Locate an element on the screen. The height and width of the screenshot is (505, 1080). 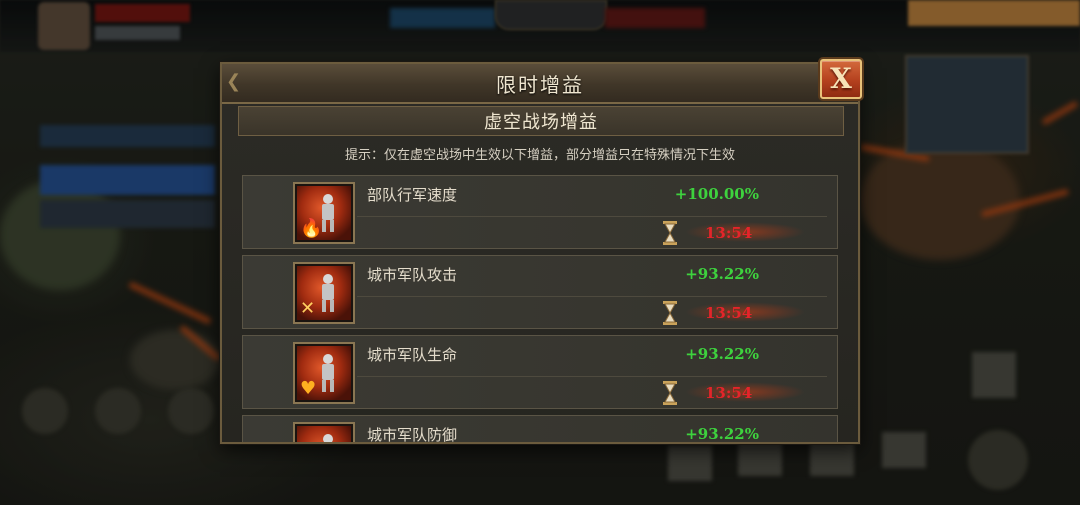
buff-row: 🔥 部队行军速度 +100.00% 13:54 is located at coordinates (540, 212).